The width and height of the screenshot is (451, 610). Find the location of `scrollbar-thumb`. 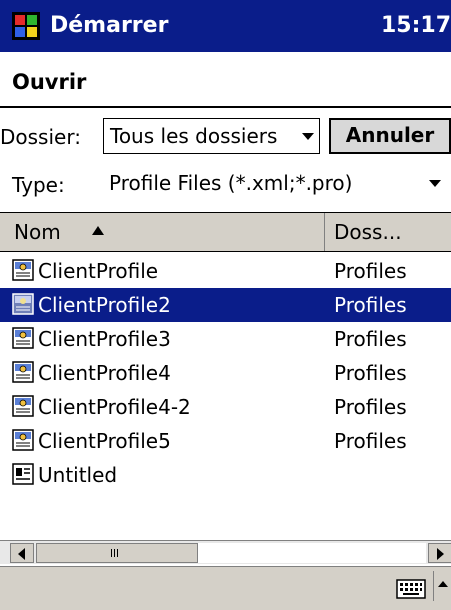

scrollbar-thumb is located at coordinates (117, 553).